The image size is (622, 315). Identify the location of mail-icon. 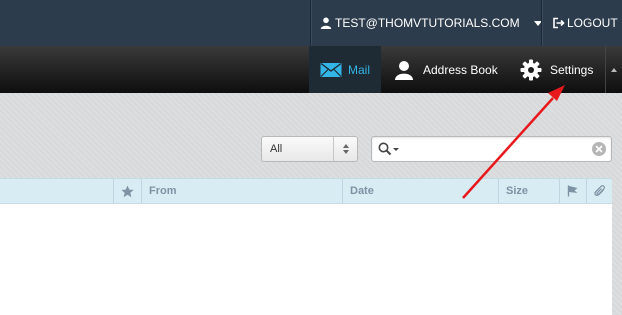
(331, 69).